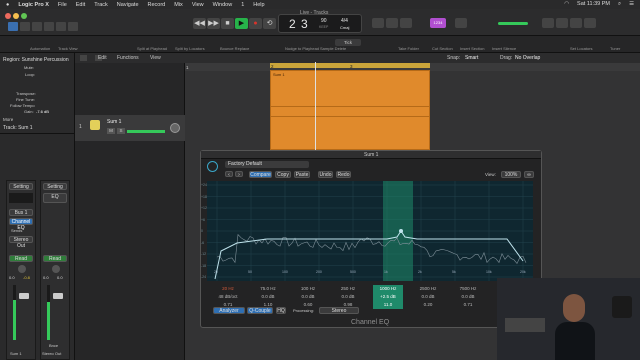 This screenshot has height=360, width=640. What do you see at coordinates (36, 60) in the screenshot?
I see `region-label: Region: Sunshine Percussion` at bounding box center [36, 60].